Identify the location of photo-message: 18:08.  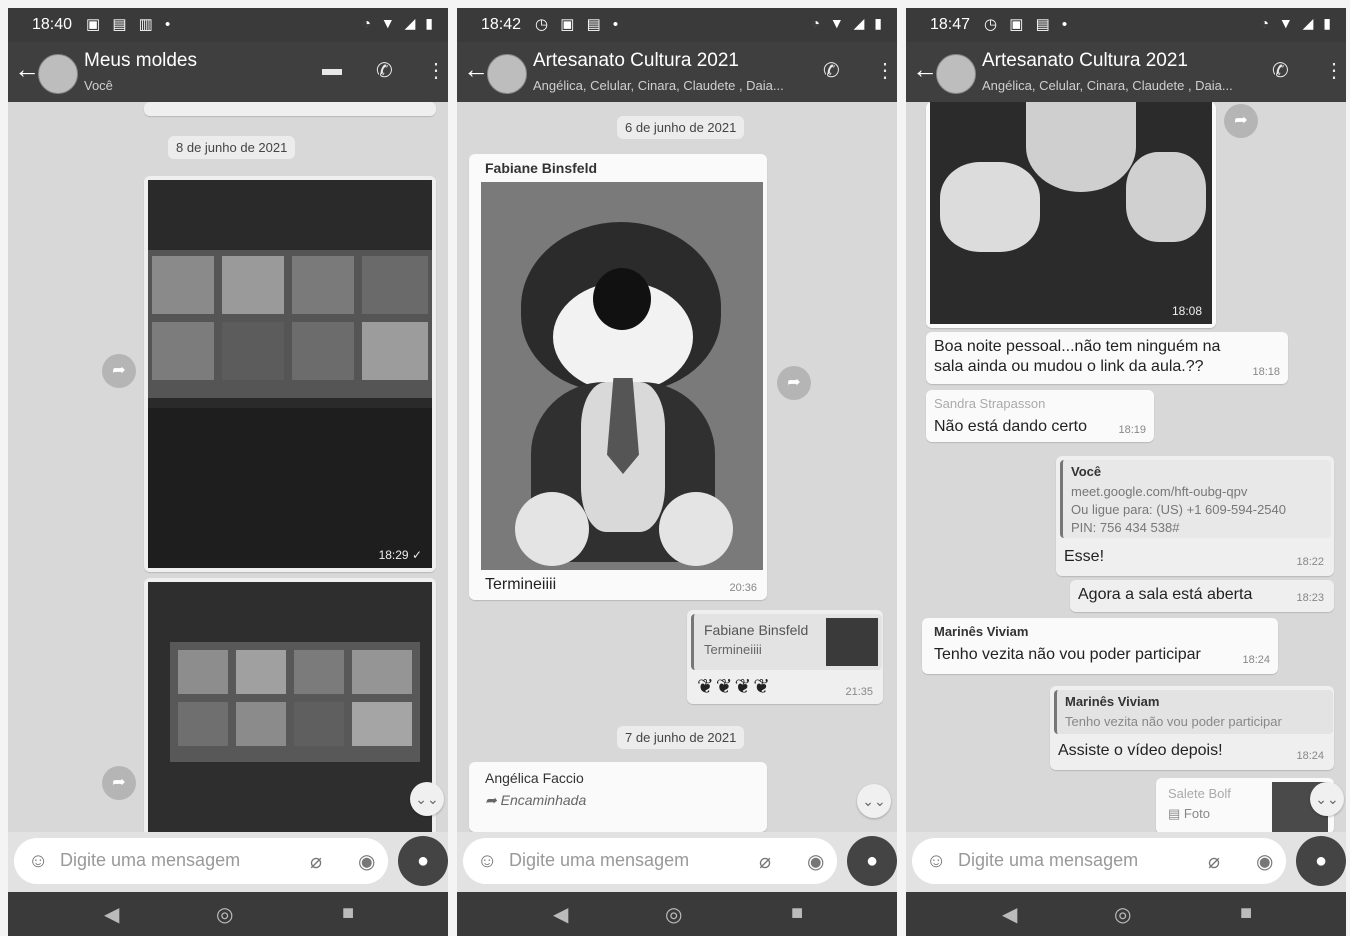
(1071, 215).